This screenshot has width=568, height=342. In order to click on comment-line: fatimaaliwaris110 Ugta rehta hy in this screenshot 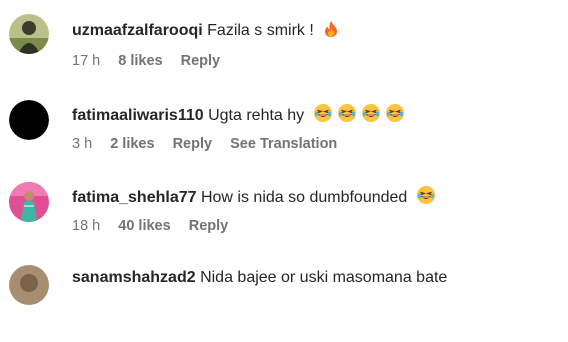, I will do `click(238, 116)`.